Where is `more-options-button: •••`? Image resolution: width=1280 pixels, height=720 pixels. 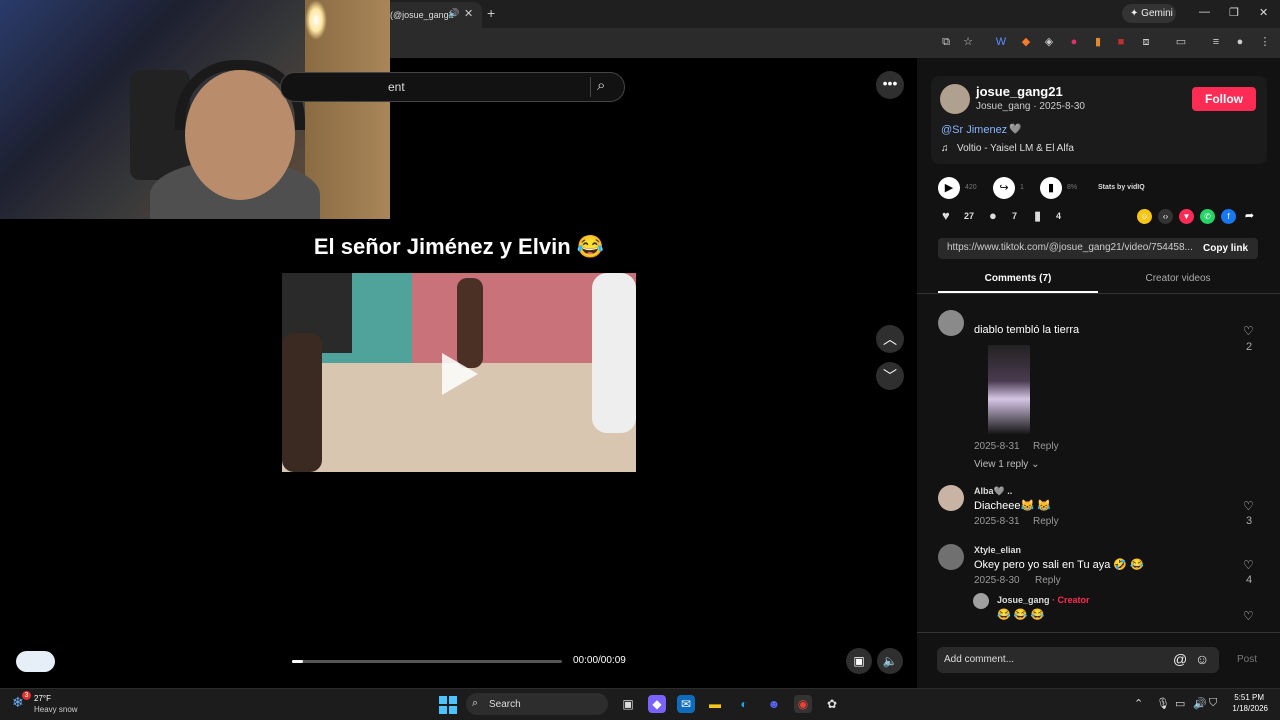
more-options-button: ••• is located at coordinates (890, 85).